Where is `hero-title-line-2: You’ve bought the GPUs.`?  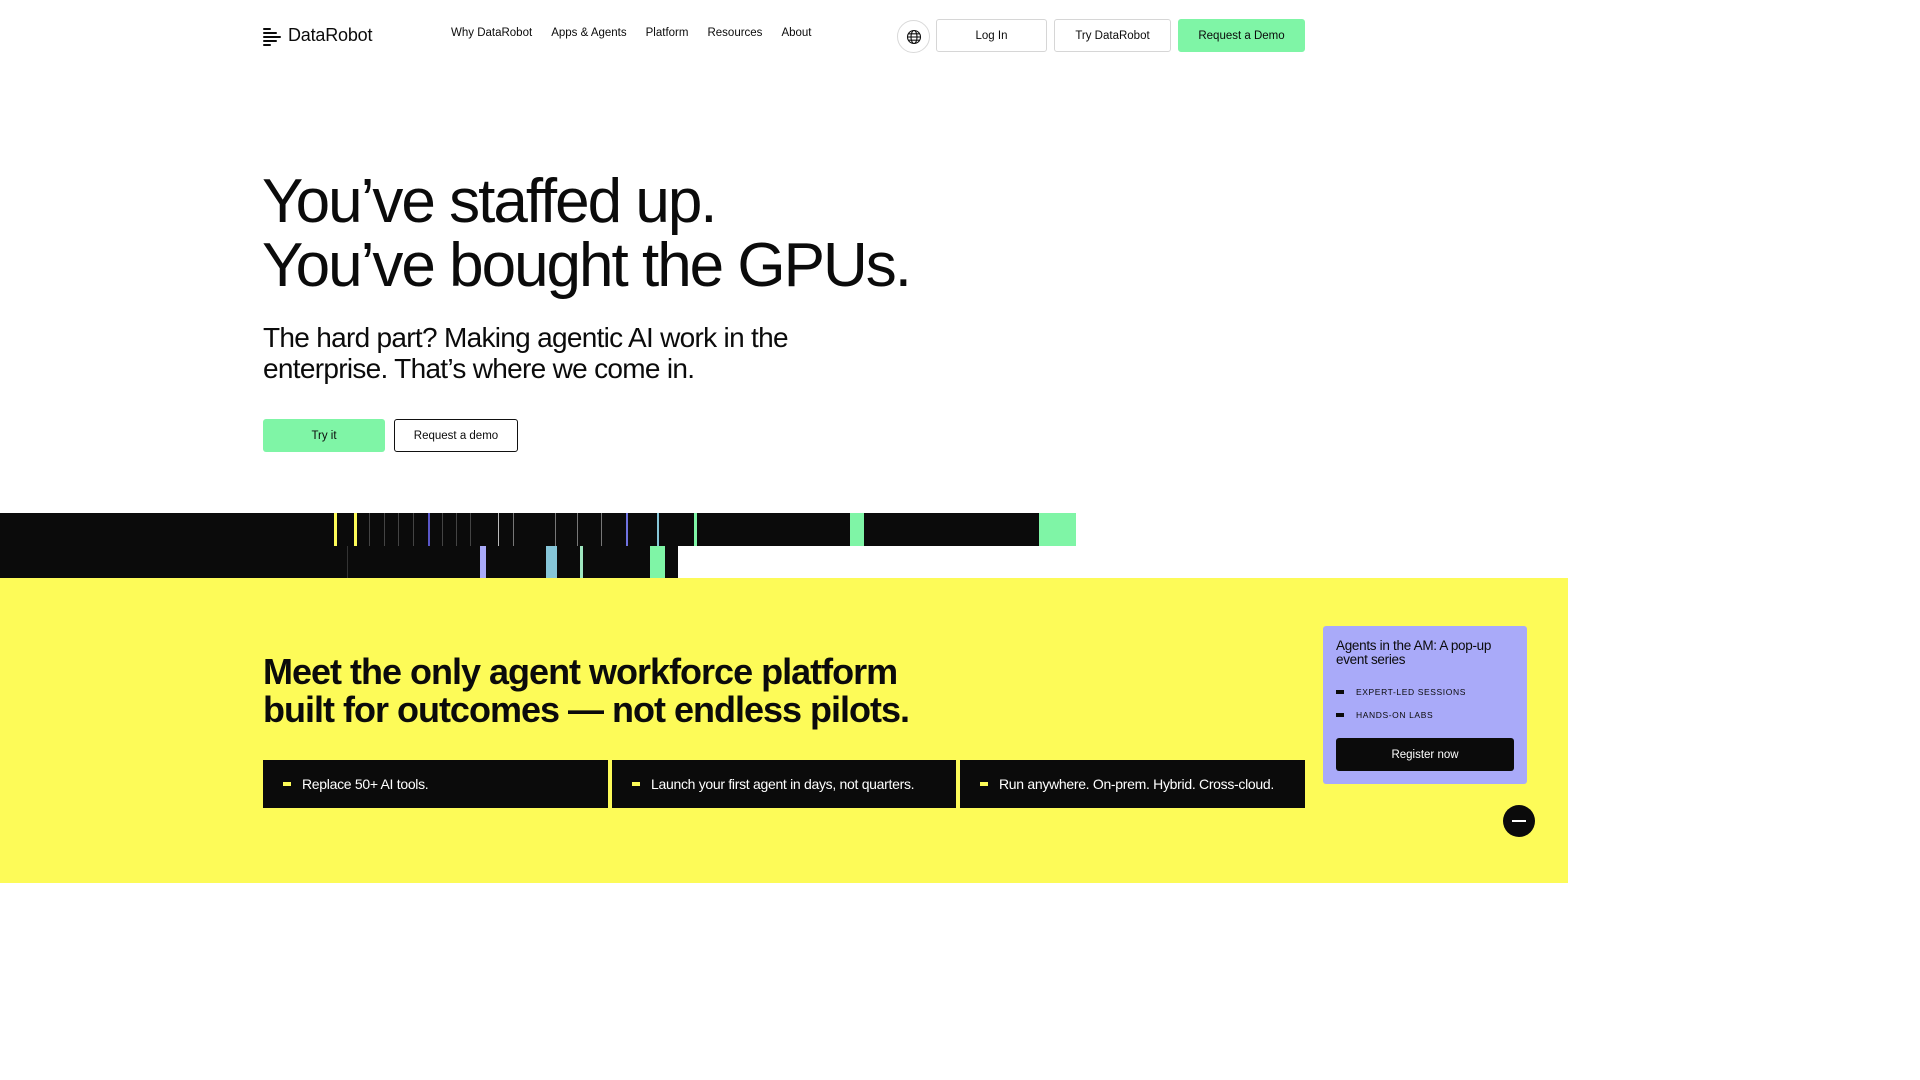 hero-title-line-2: You’ve bought the GPUs. is located at coordinates (587, 265).